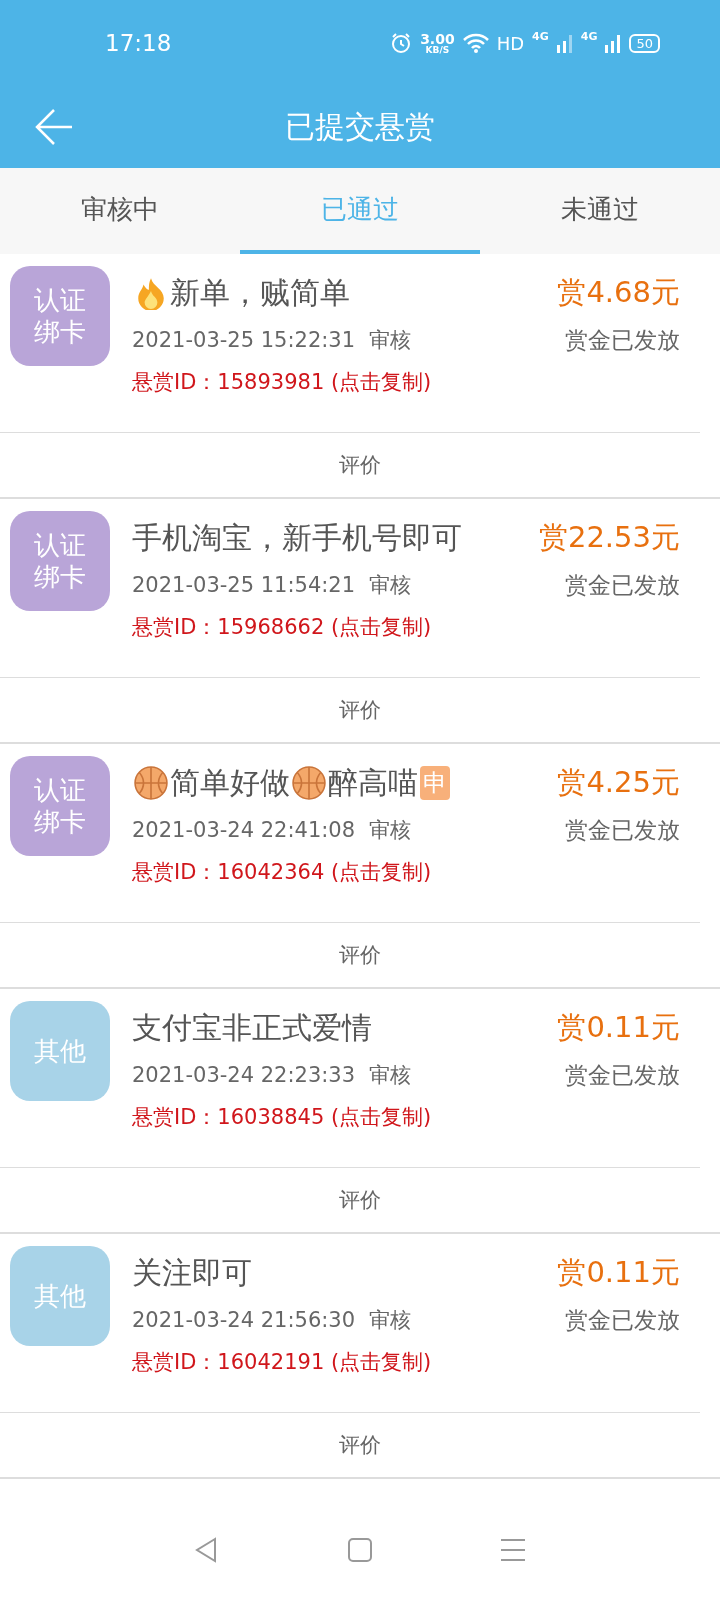  I want to click on page-title: 已提交悬赏, so click(360, 126).